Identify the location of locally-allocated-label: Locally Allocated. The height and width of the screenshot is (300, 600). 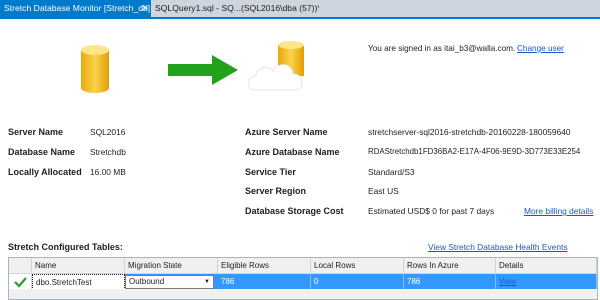
(45, 172).